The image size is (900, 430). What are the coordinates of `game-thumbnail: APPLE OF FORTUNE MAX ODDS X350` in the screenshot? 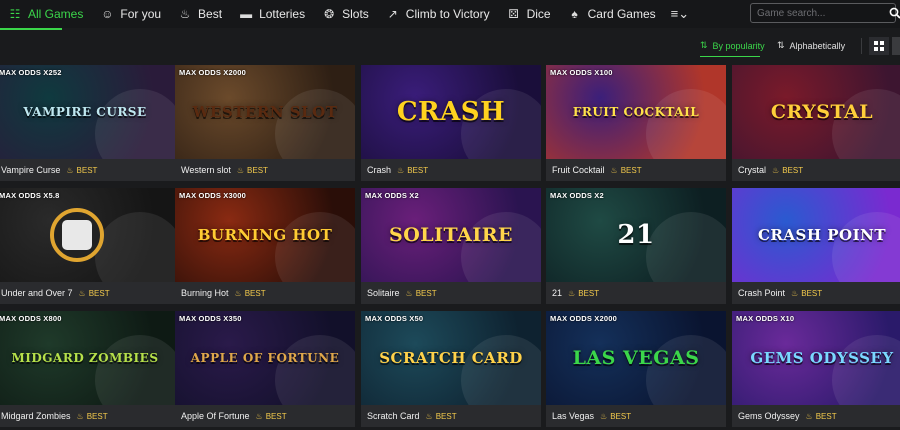 It's located at (265, 358).